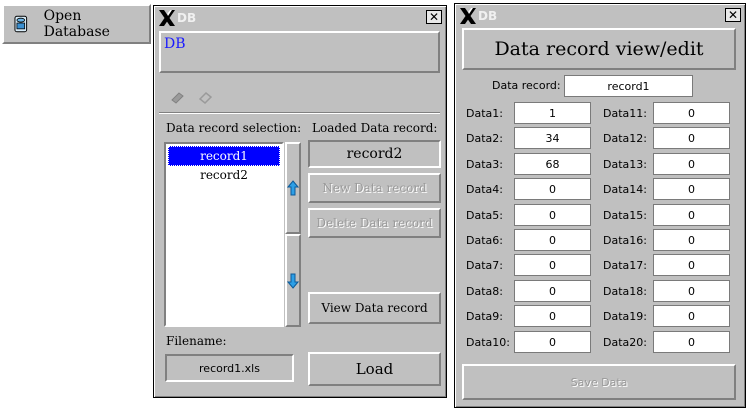 This screenshot has height=413, width=749. Describe the element at coordinates (196, 341) in the screenshot. I see `filename-label: Filename:` at that location.